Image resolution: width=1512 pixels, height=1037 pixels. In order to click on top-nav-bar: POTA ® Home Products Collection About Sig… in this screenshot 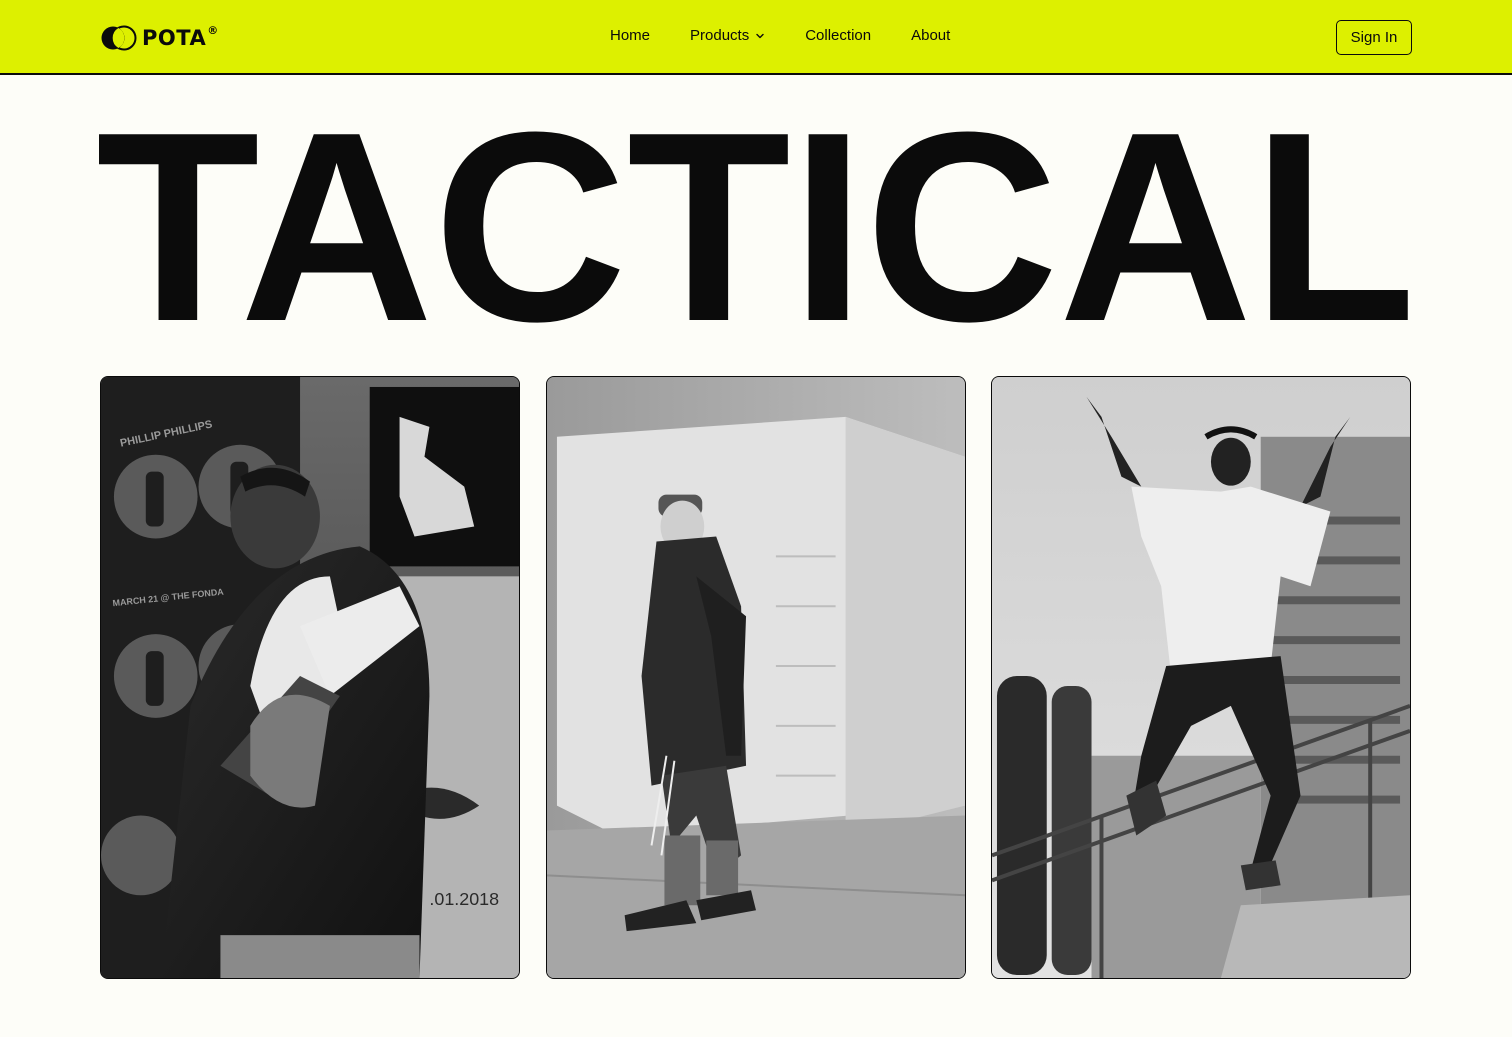, I will do `click(756, 37)`.